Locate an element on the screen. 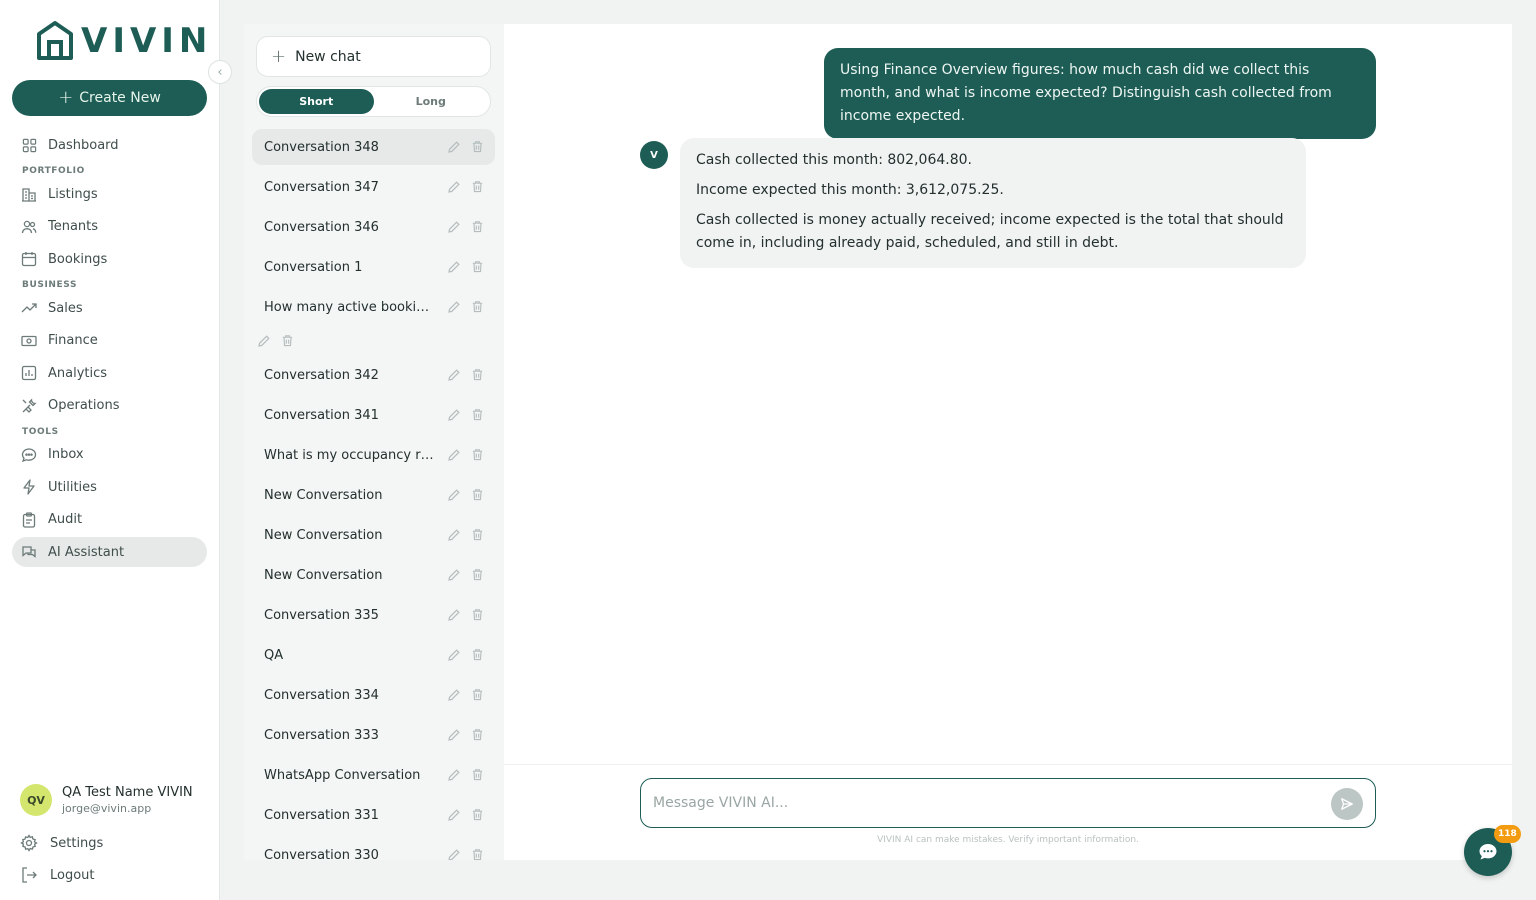  sidebar-item-analytics: Analytics is located at coordinates (109, 373).